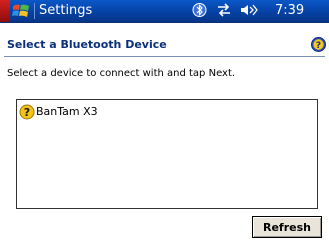  I want to click on header-divider, so click(164, 56).